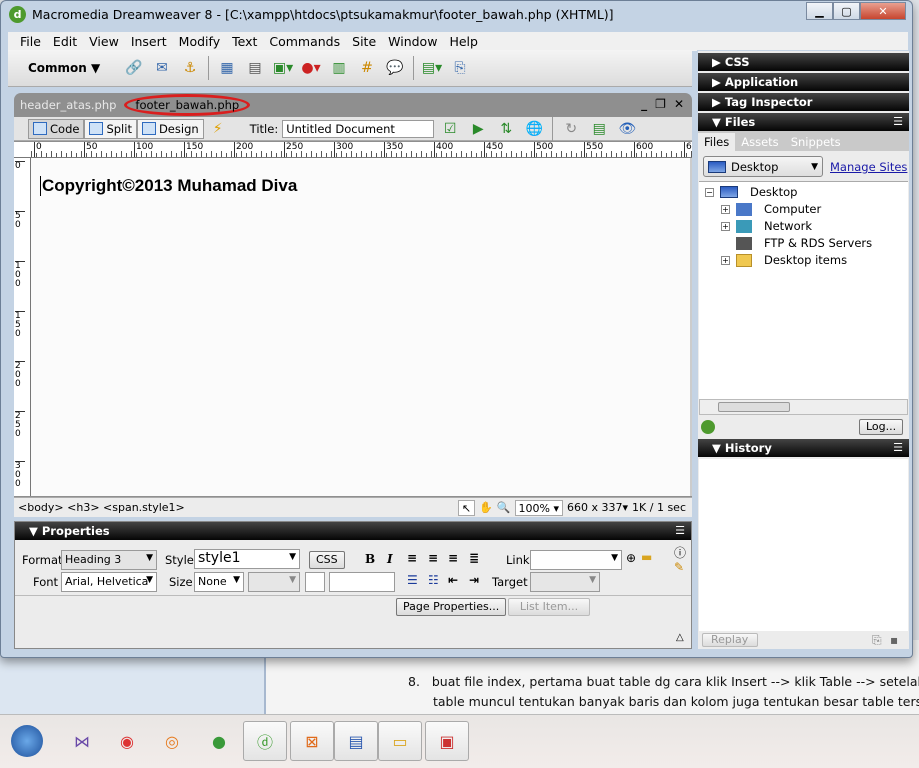  I want to click on manage-sites-link: Manage Sites, so click(868, 167).